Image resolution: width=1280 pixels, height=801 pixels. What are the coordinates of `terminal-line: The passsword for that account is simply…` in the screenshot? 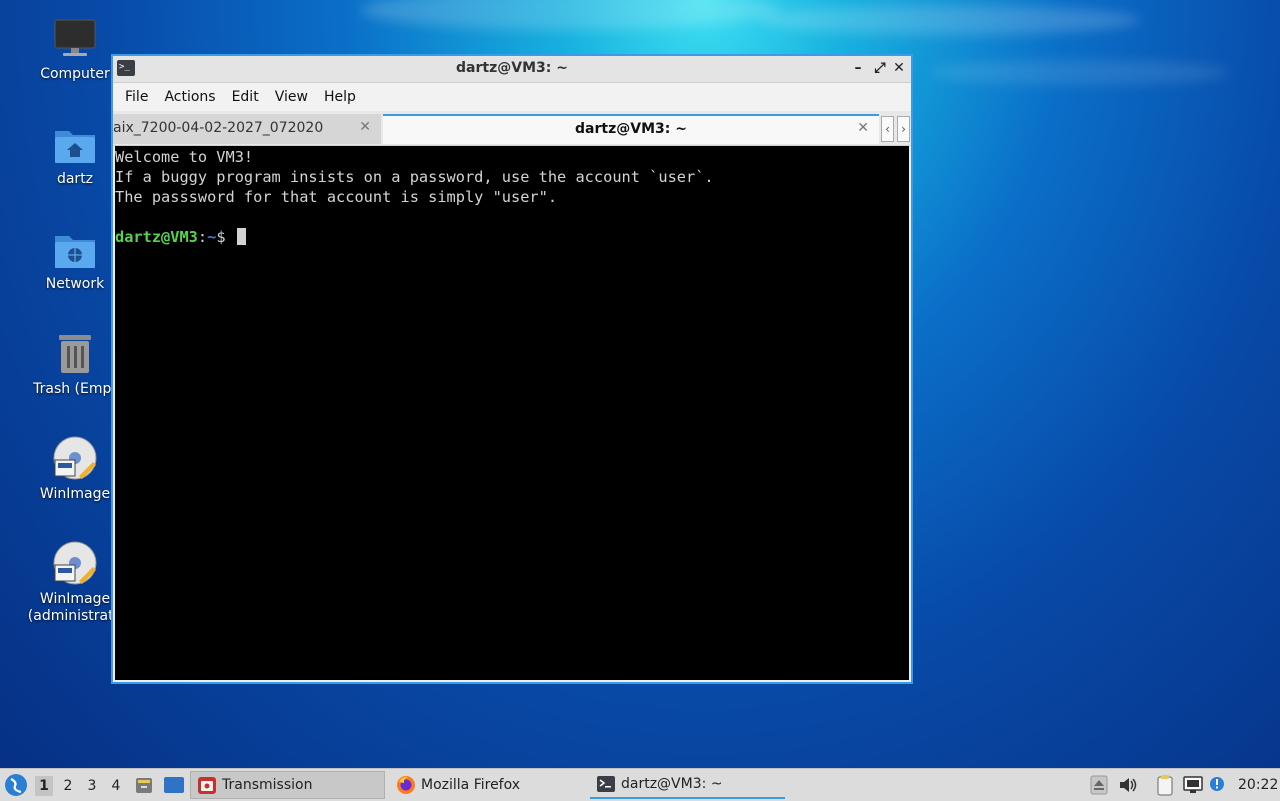 It's located at (336, 197).